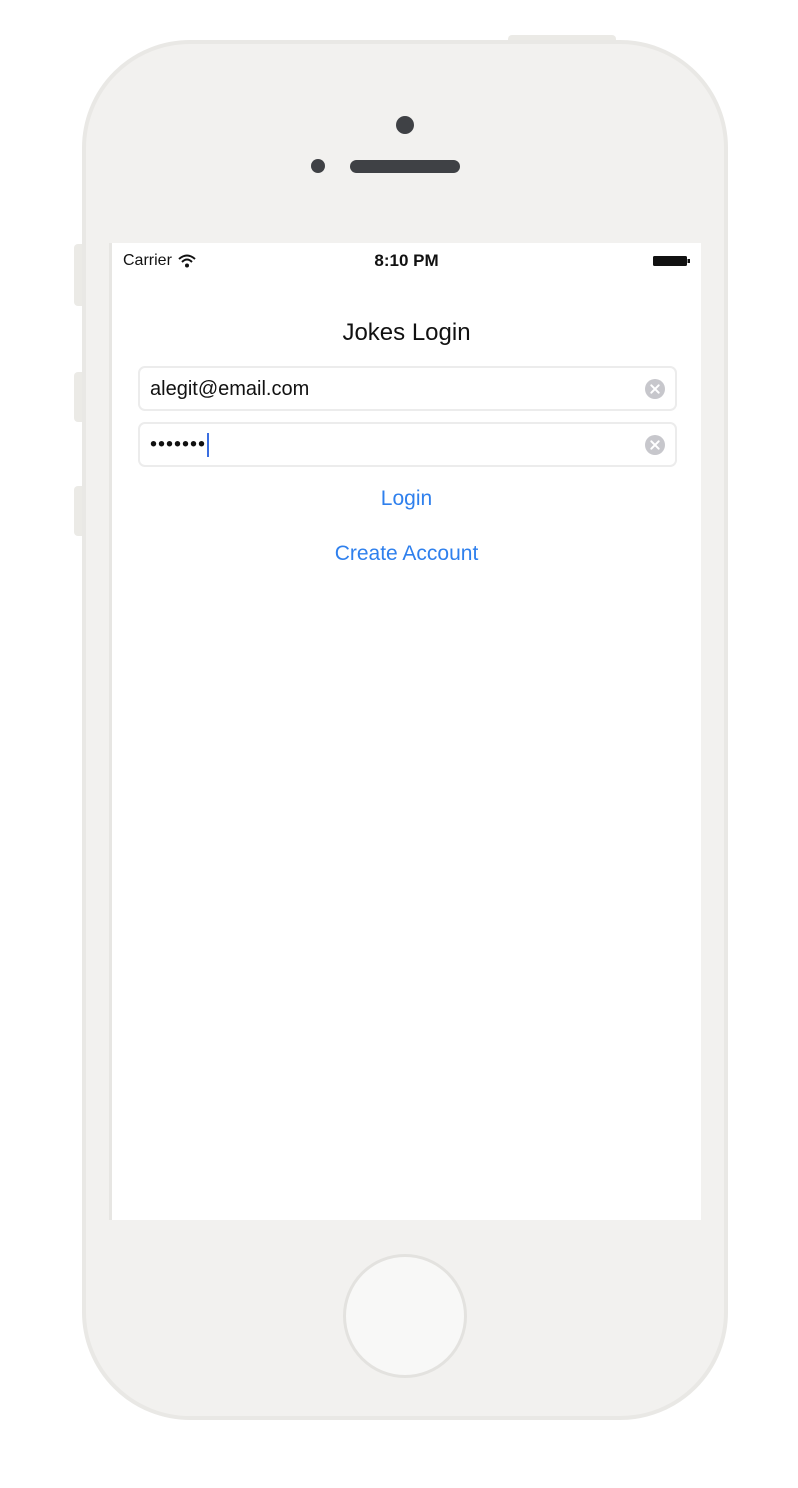 The height and width of the screenshot is (1488, 798). What do you see at coordinates (406, 332) in the screenshot?
I see `page-title: Jokes Login` at bounding box center [406, 332].